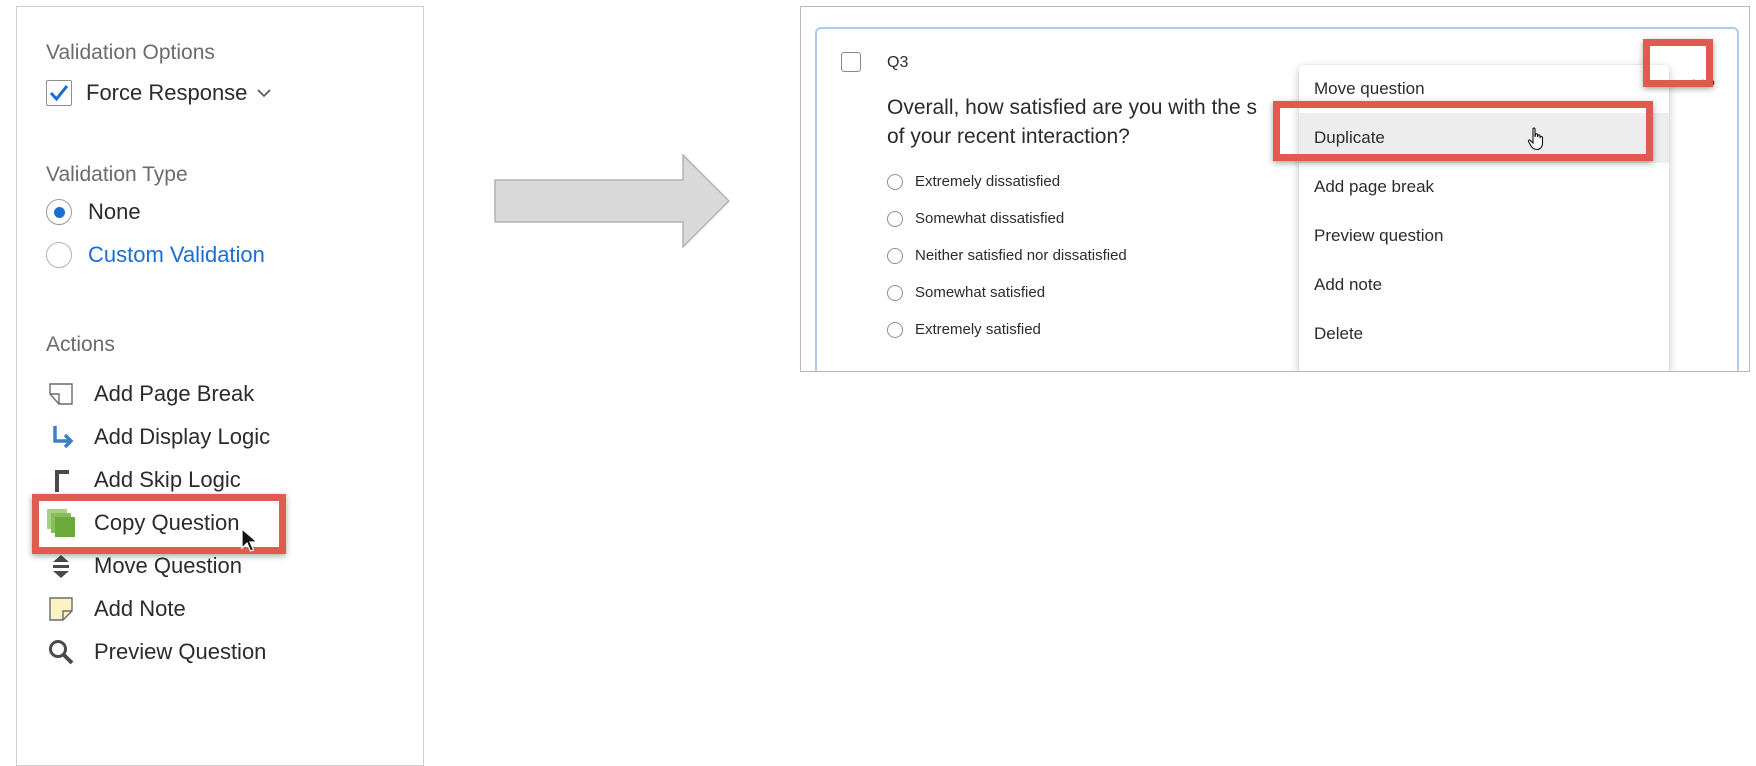 The height and width of the screenshot is (766, 1756). What do you see at coordinates (250, 540) in the screenshot?
I see `mouse-pointer-icon` at bounding box center [250, 540].